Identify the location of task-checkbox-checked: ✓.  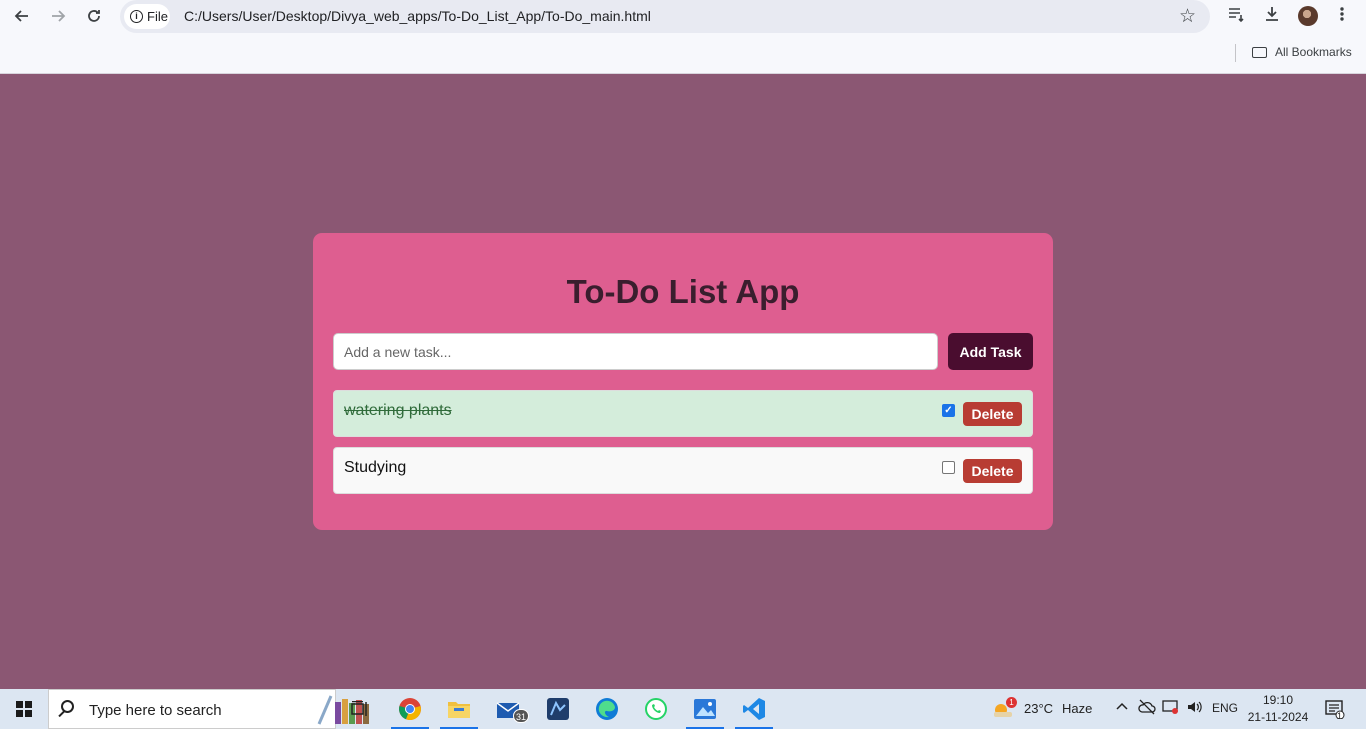
(948, 410).